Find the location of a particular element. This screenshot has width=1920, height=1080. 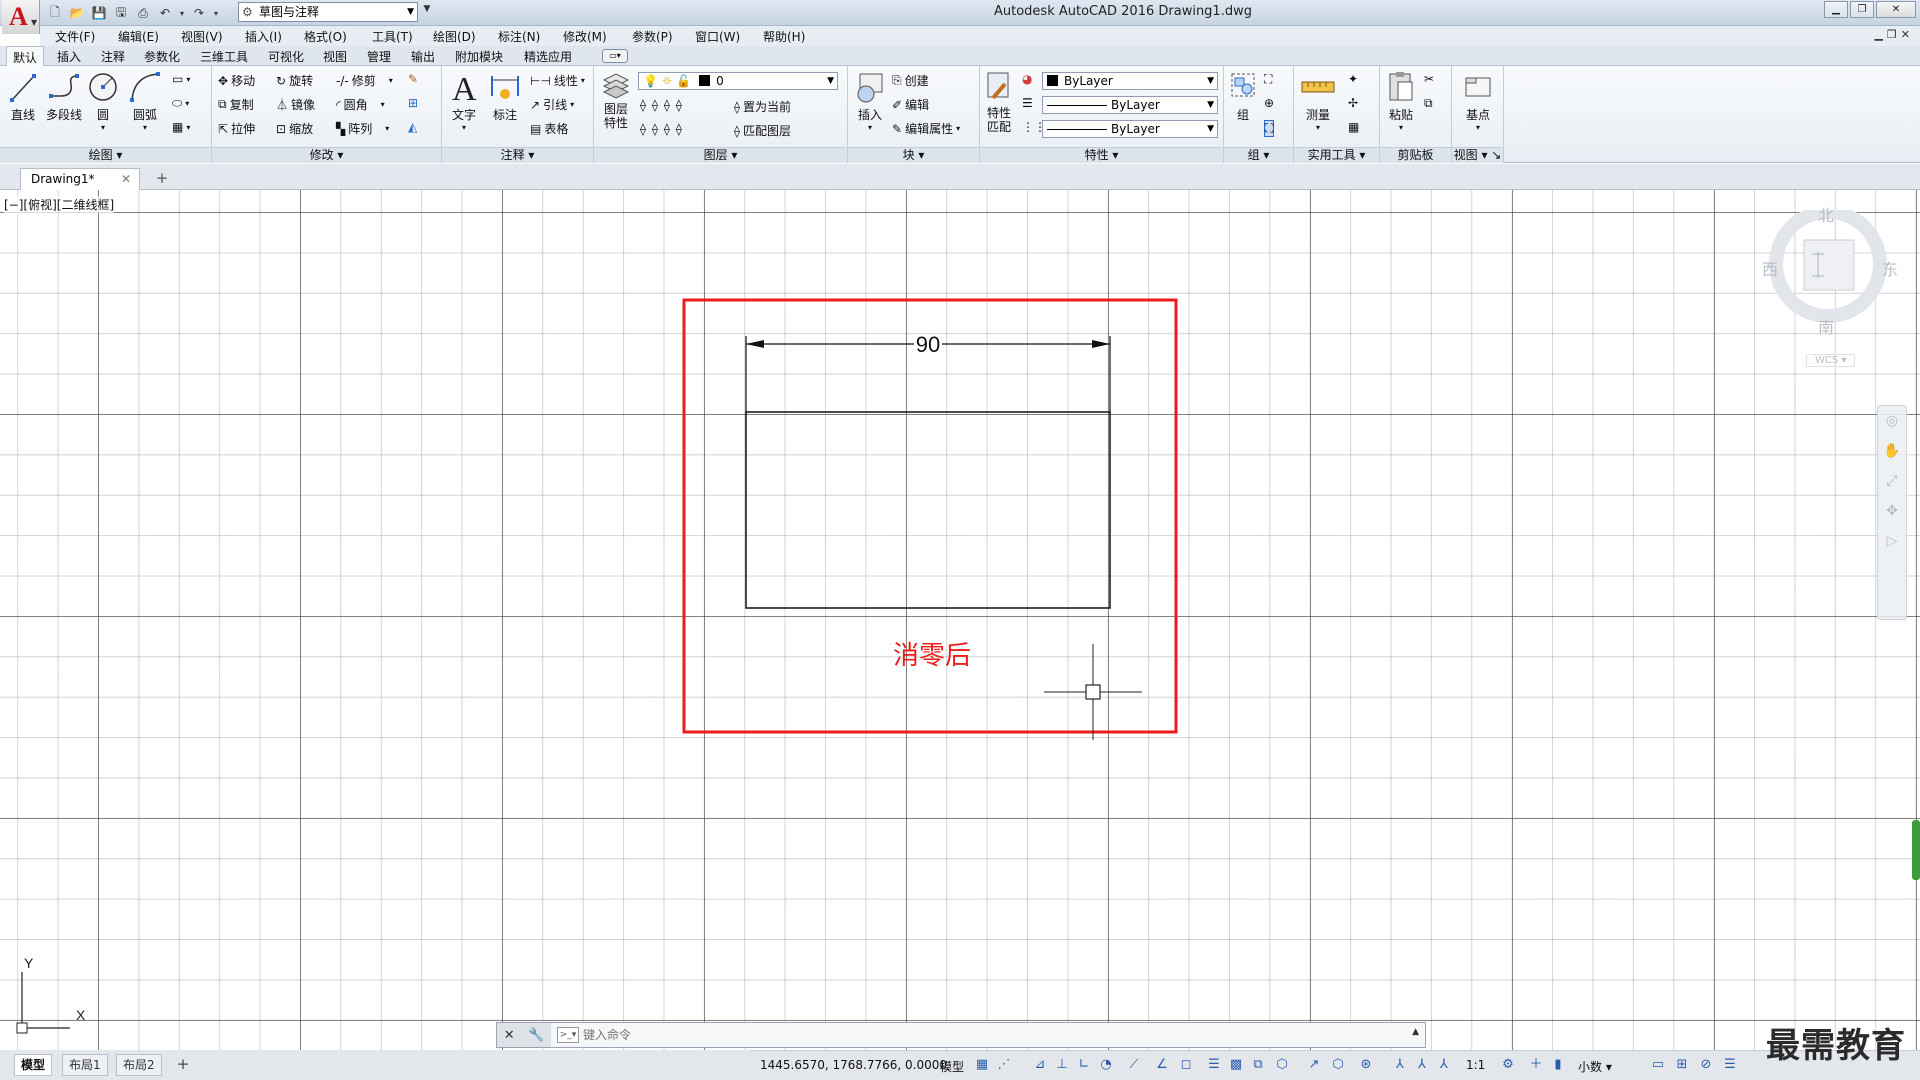

auto-scale-icon: ⅄ is located at coordinates (1422, 1065).